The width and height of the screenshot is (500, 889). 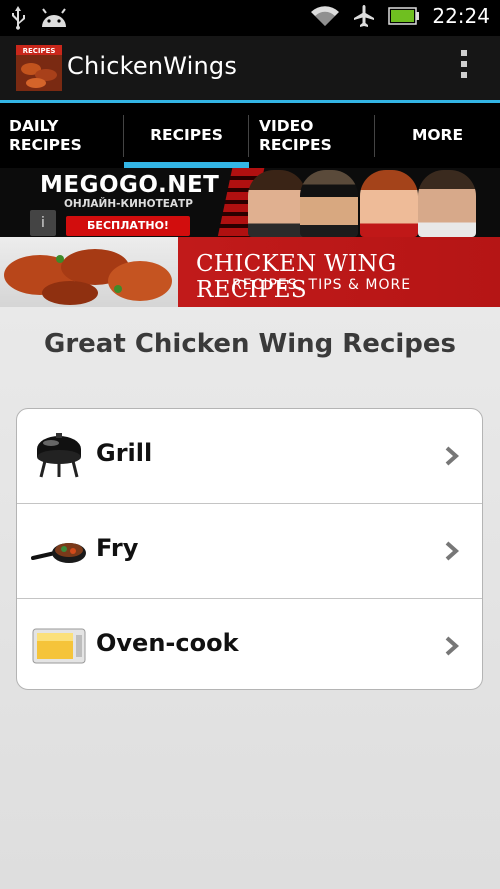 I want to click on page-title: Great Chicken Wing Recipes, so click(x=250, y=344).